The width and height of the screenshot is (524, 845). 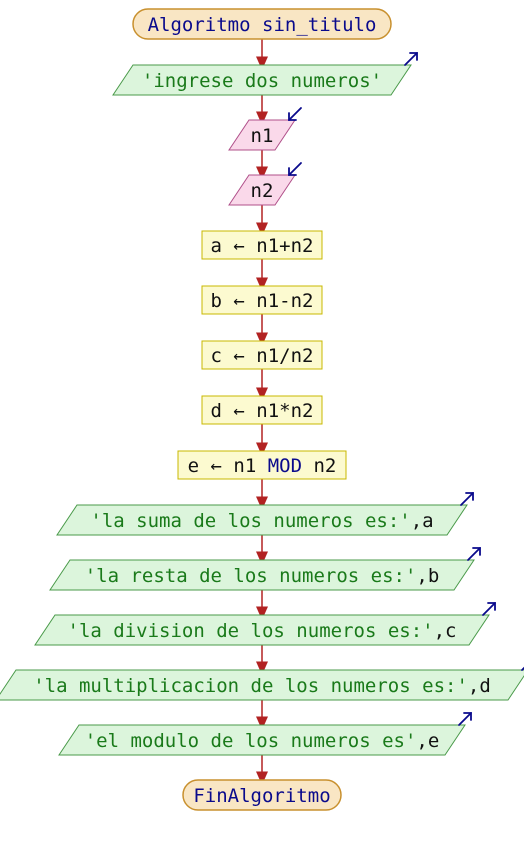 What do you see at coordinates (445, 631) in the screenshot?
I see `label-segment: ,c` at bounding box center [445, 631].